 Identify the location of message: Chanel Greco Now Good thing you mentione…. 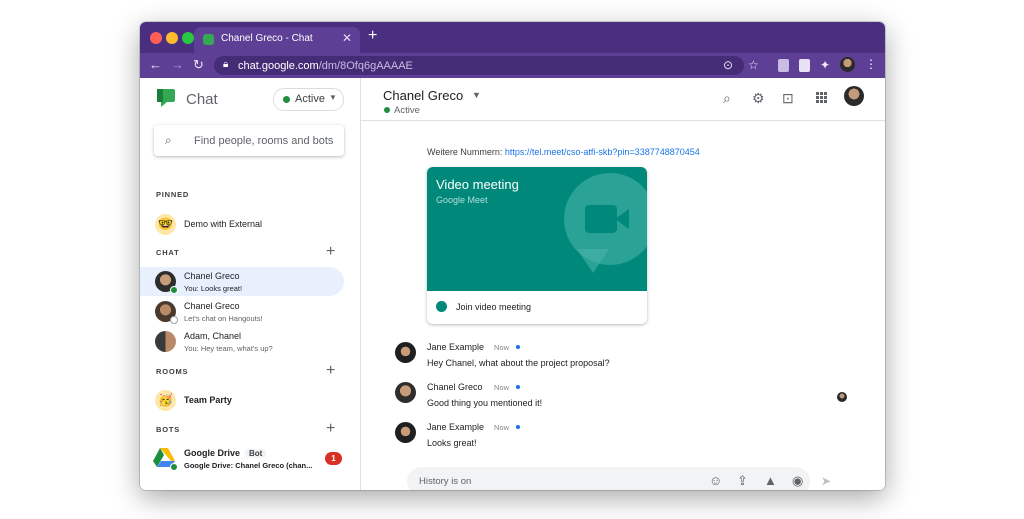
(623, 398).